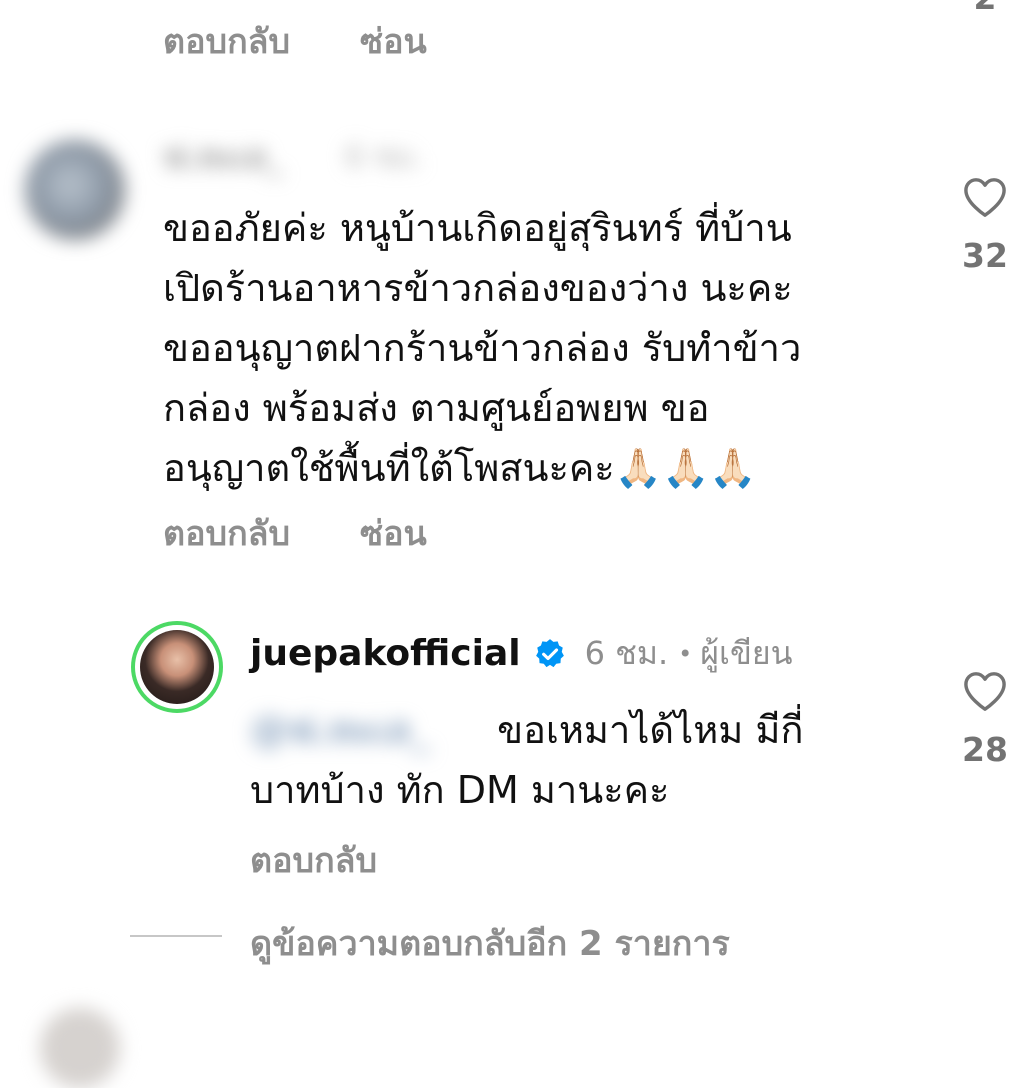 Image resolution: width=1024 pixels, height=1088 pixels. Describe the element at coordinates (460, 468) in the screenshot. I see `comment-line: อนุญาตใช้พื้นที่ใต้โพสนะคะ🙏🏻🙏🏻🙏🏻` at that location.